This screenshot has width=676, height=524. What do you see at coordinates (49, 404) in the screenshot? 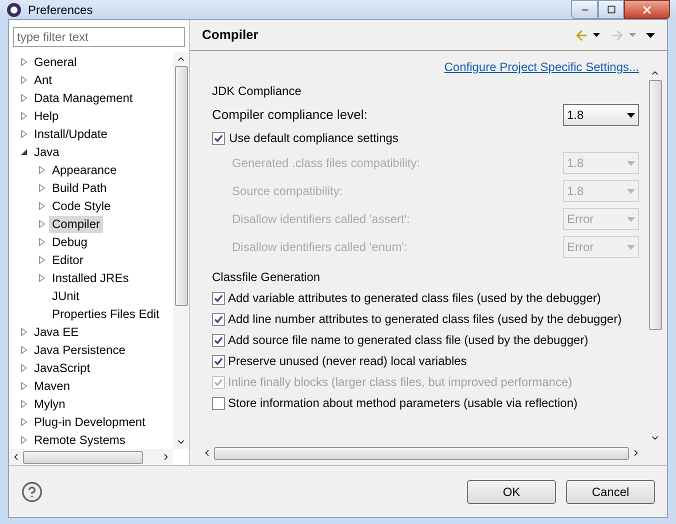
I see `tree-item: Mylyn` at bounding box center [49, 404].